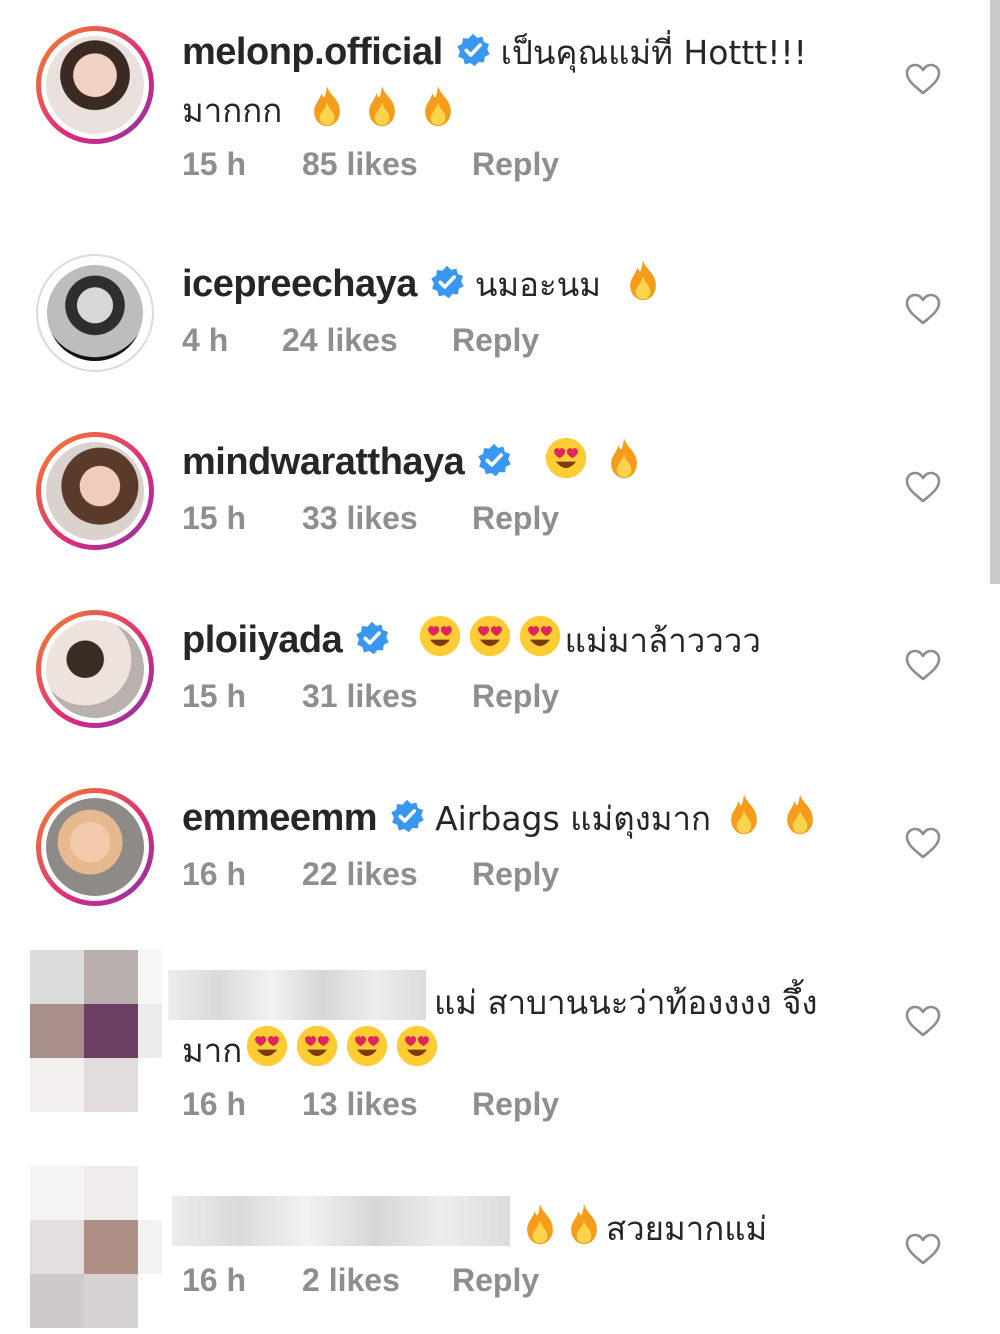 This screenshot has height=1334, width=1000. Describe the element at coordinates (387, 874) in the screenshot. I see `likes-count: 22 likes` at that location.